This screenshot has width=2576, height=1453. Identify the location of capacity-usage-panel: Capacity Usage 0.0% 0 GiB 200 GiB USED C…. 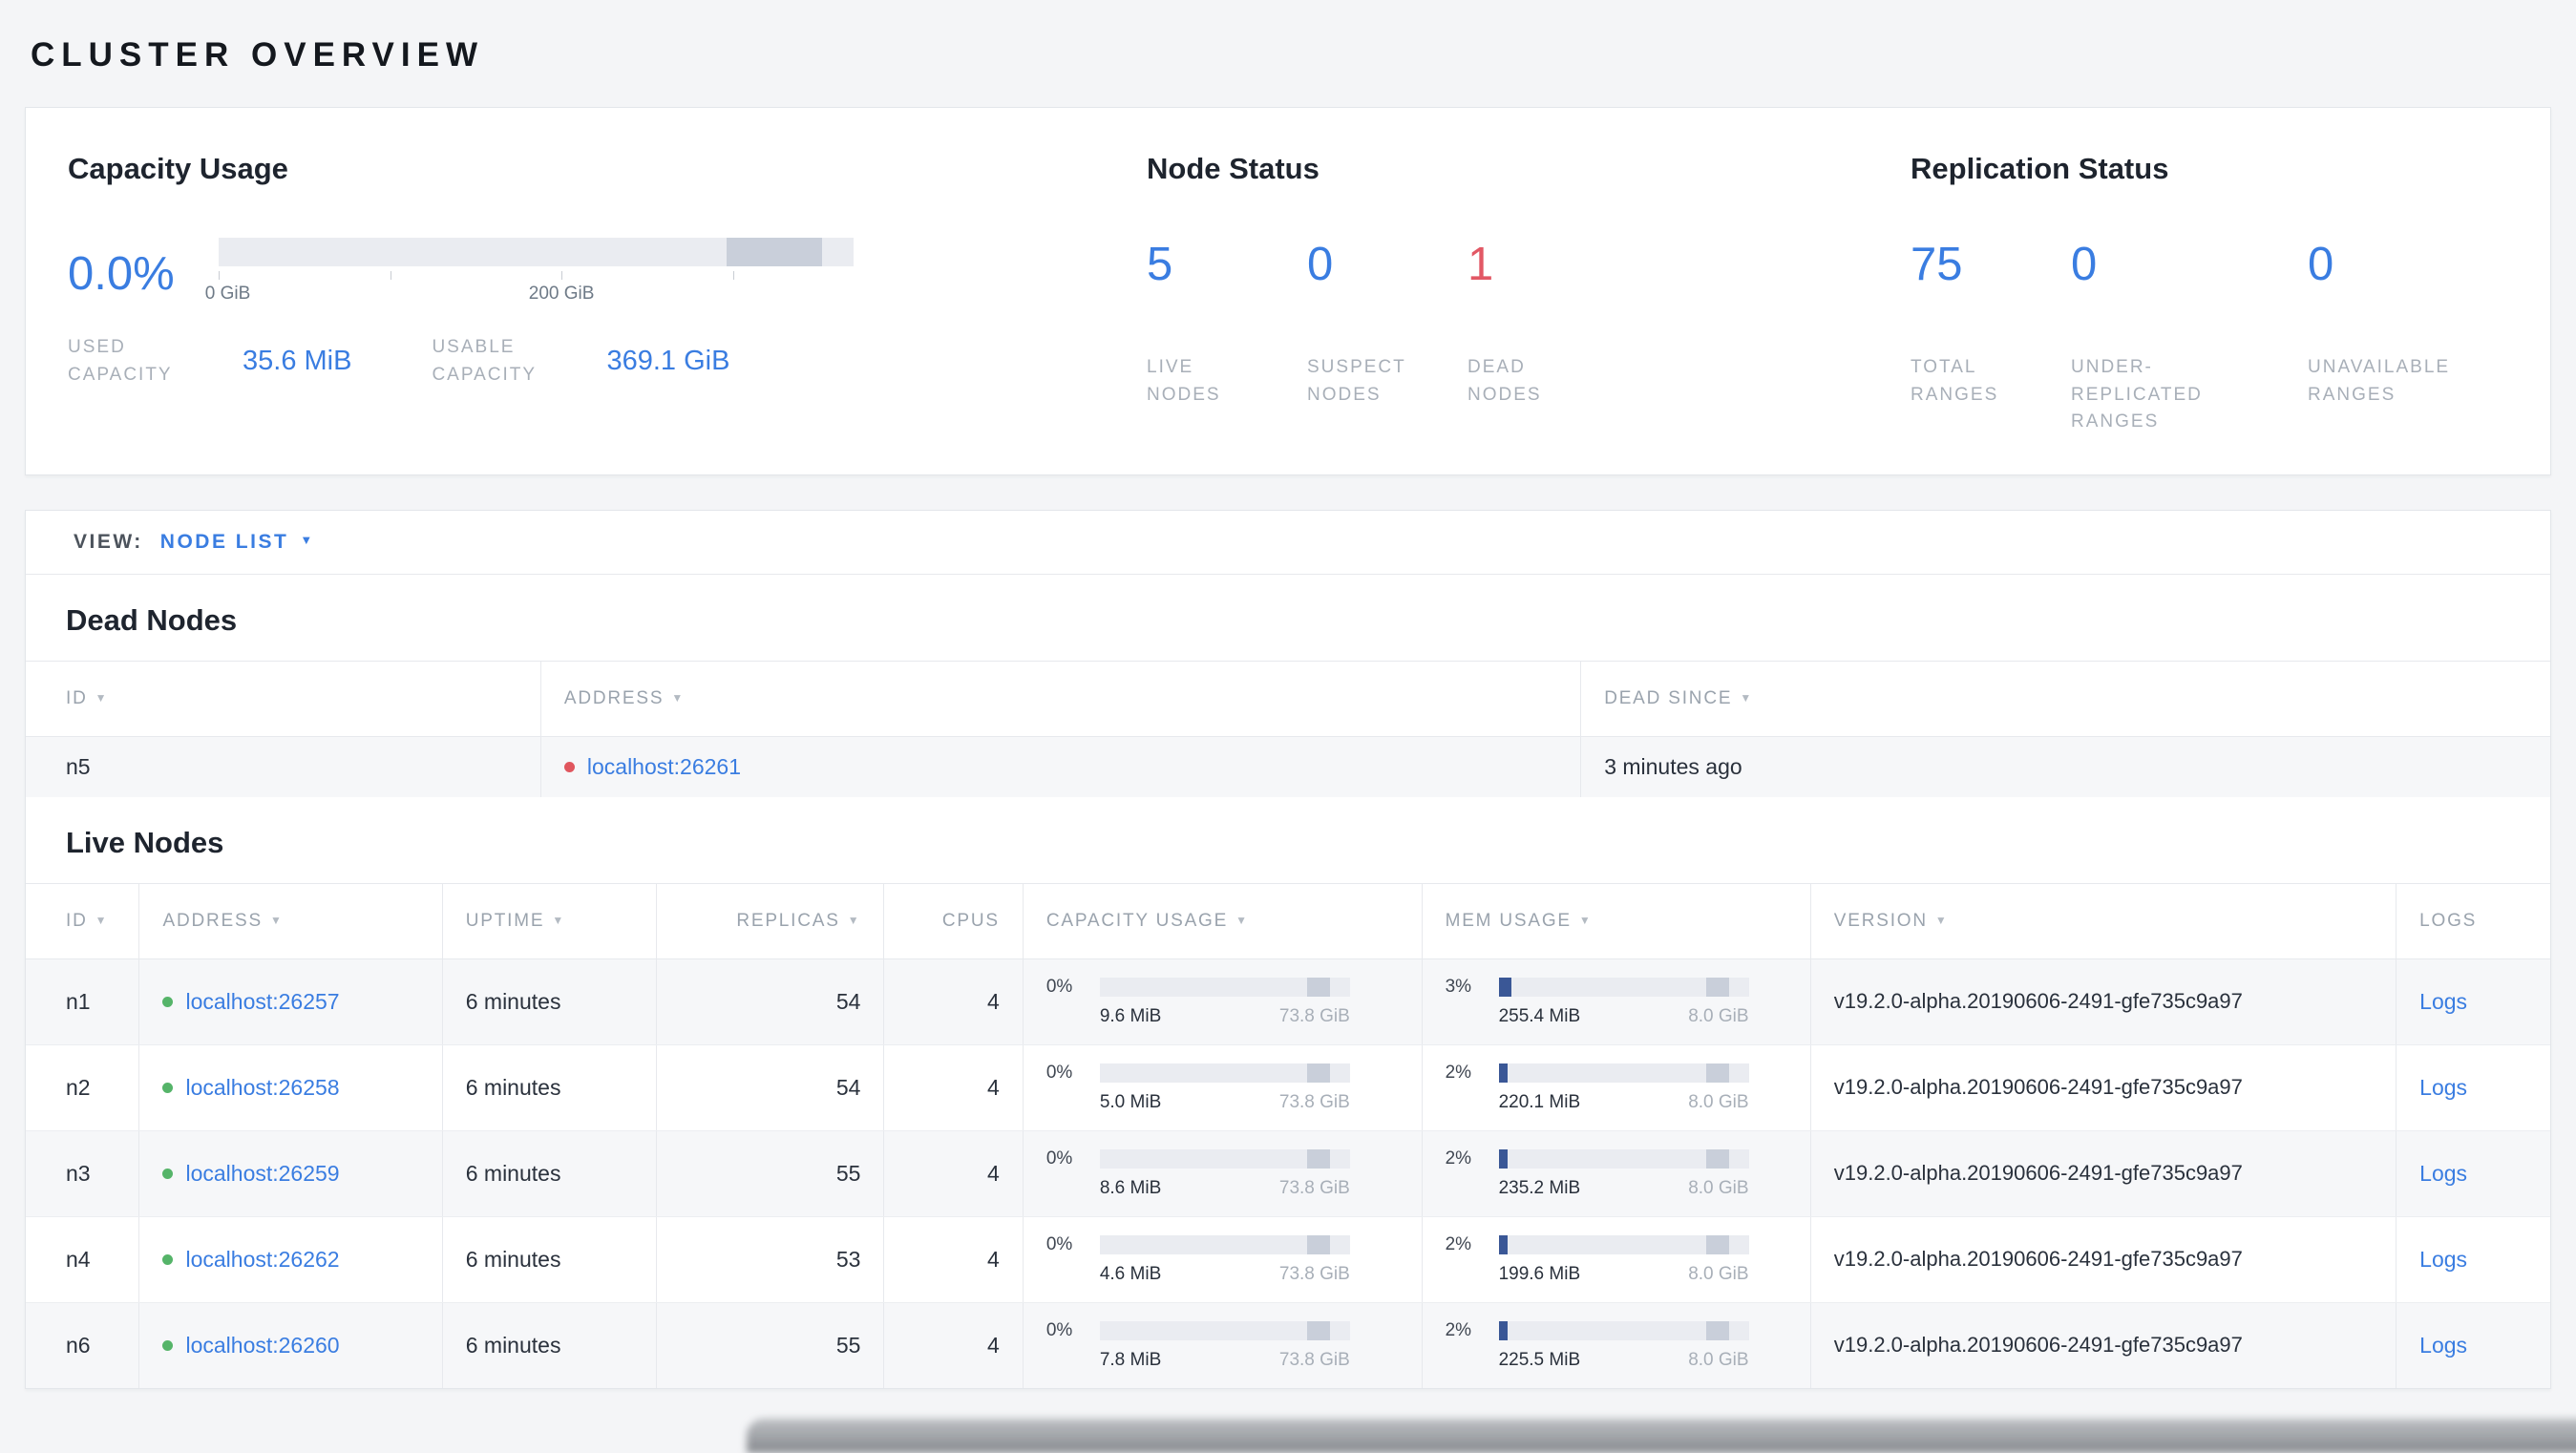
(607, 294).